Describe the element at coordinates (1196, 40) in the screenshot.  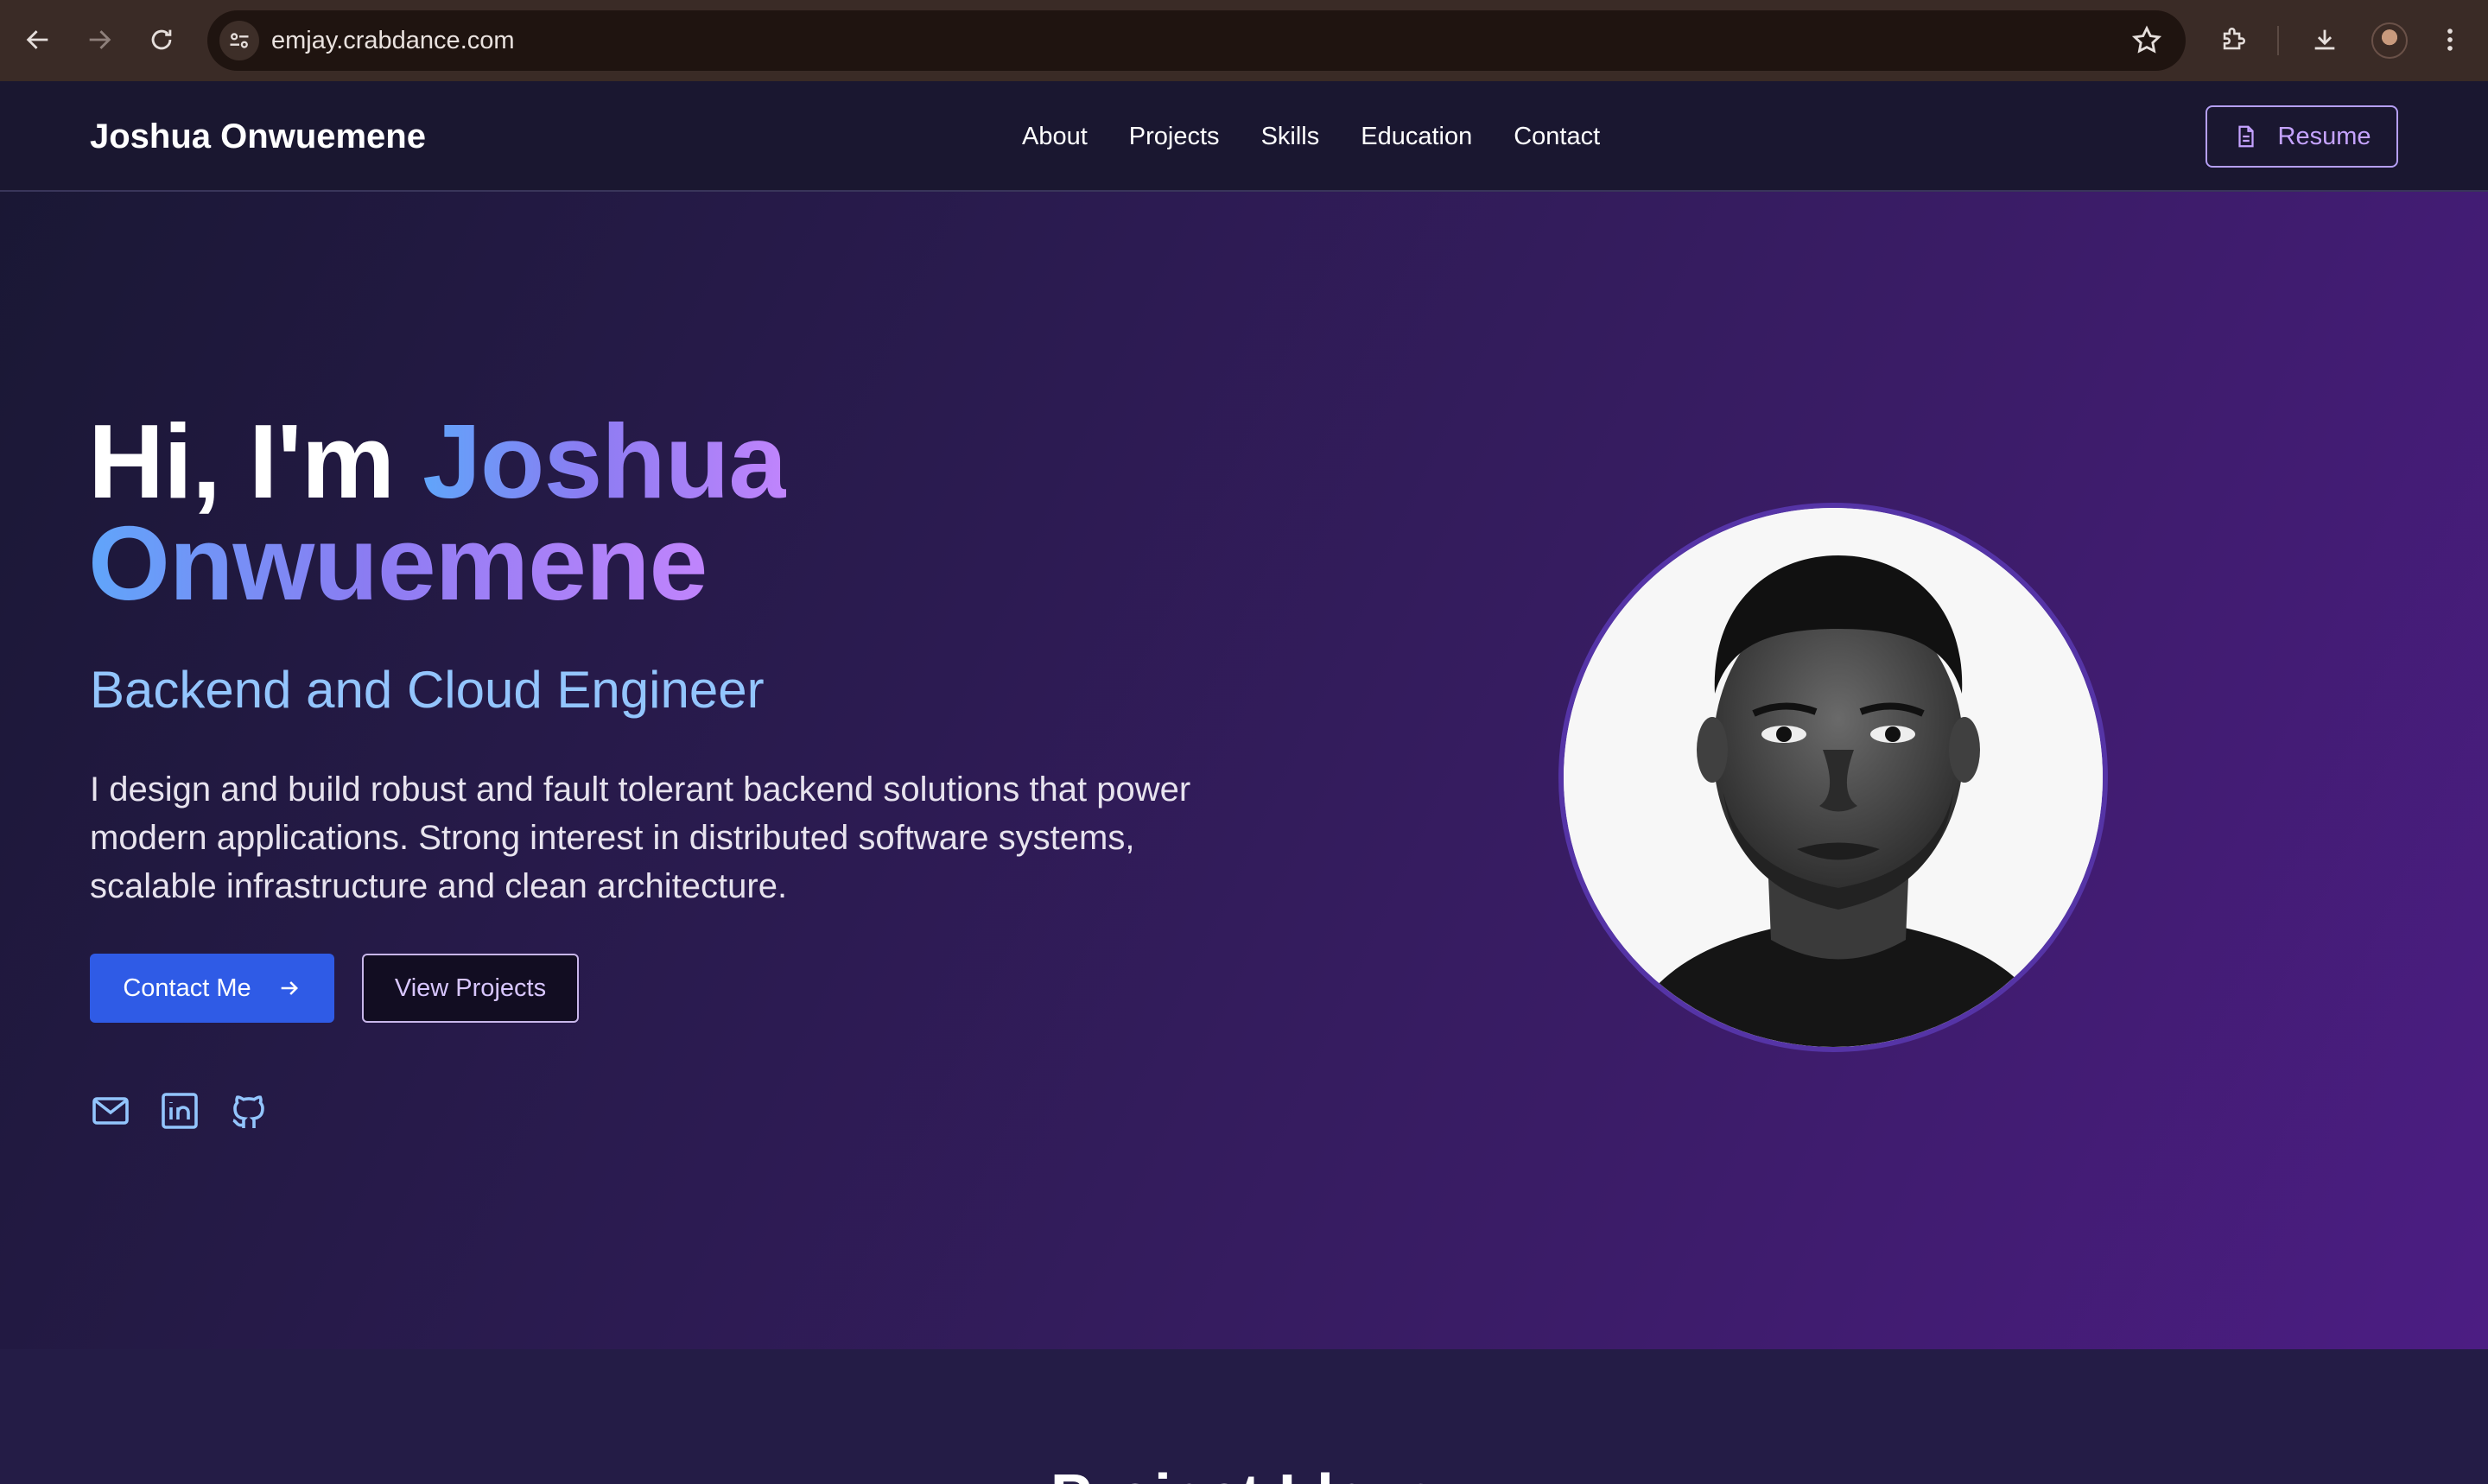
I see `address-bar: emjay.crabdance.com` at that location.